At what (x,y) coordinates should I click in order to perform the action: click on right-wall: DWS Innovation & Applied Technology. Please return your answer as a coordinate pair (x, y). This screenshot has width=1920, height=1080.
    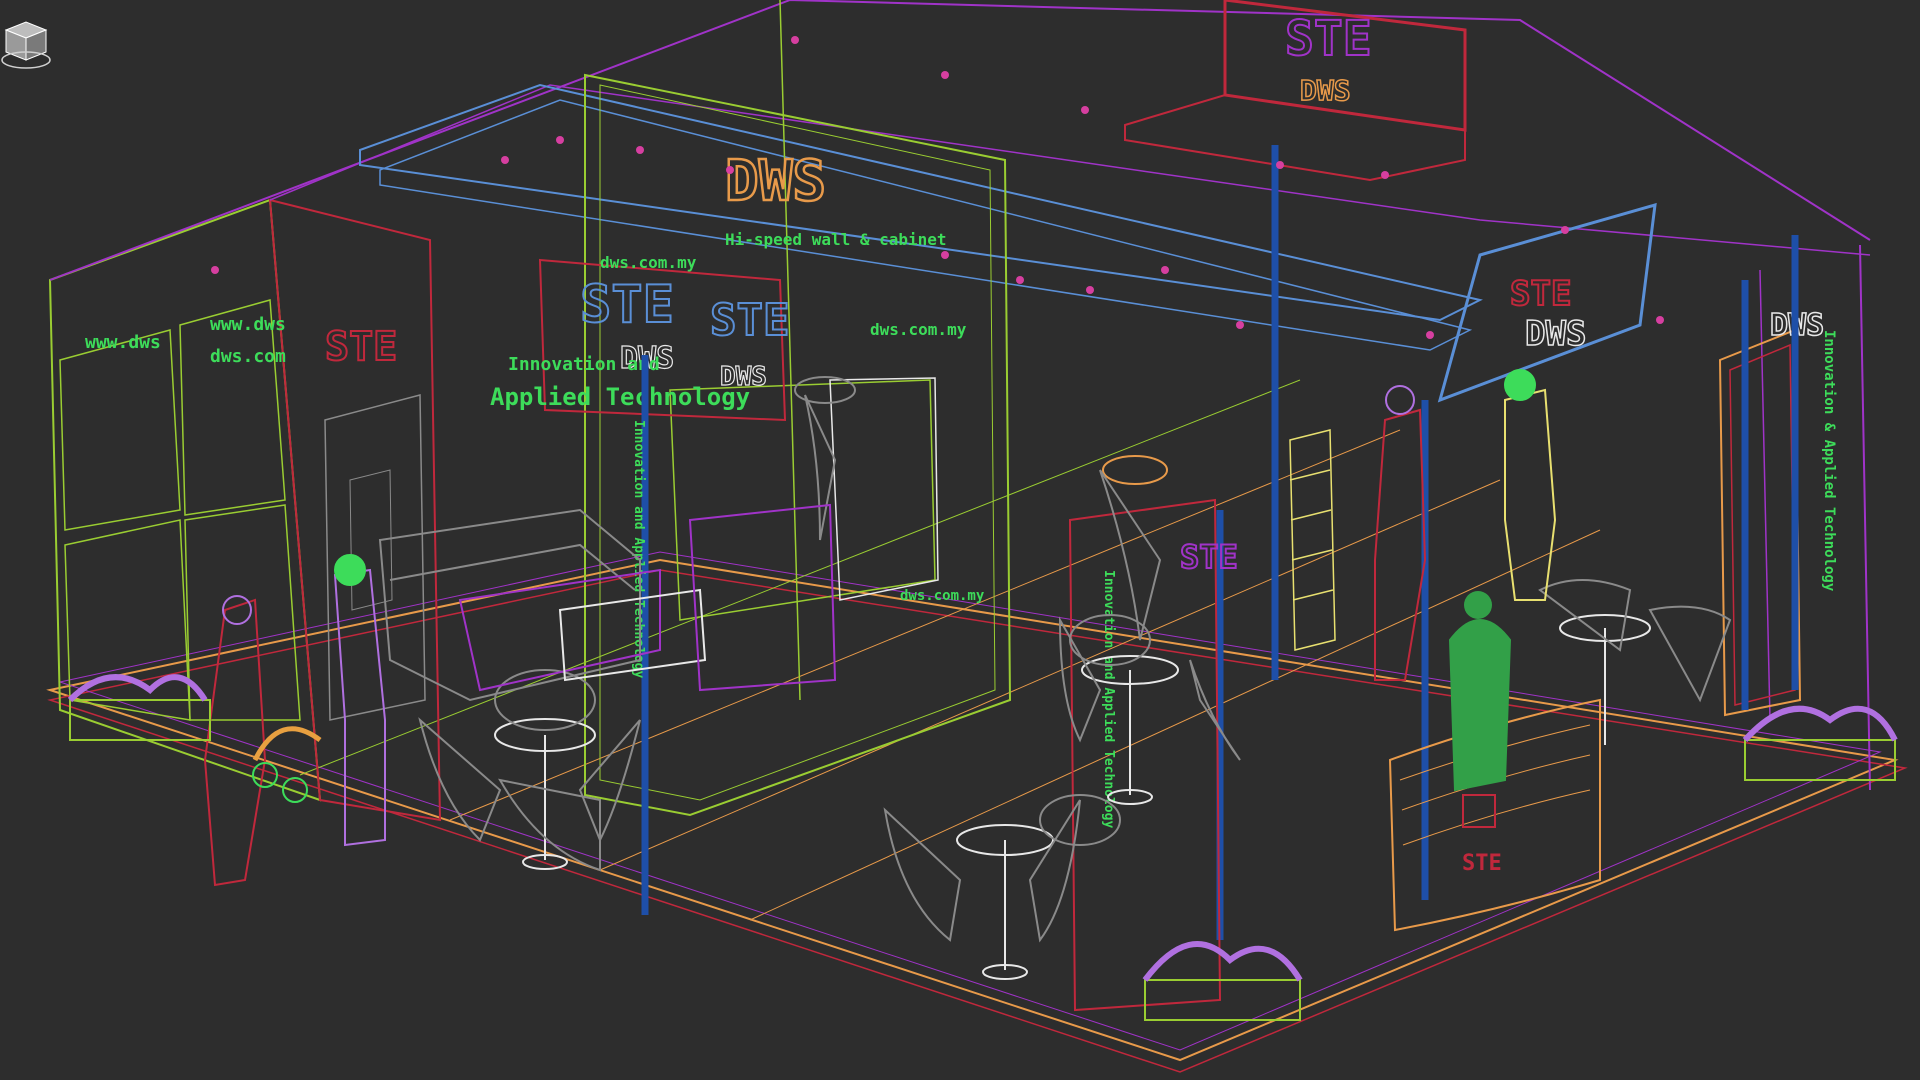
    Looking at the image, I should click on (1777, 512).